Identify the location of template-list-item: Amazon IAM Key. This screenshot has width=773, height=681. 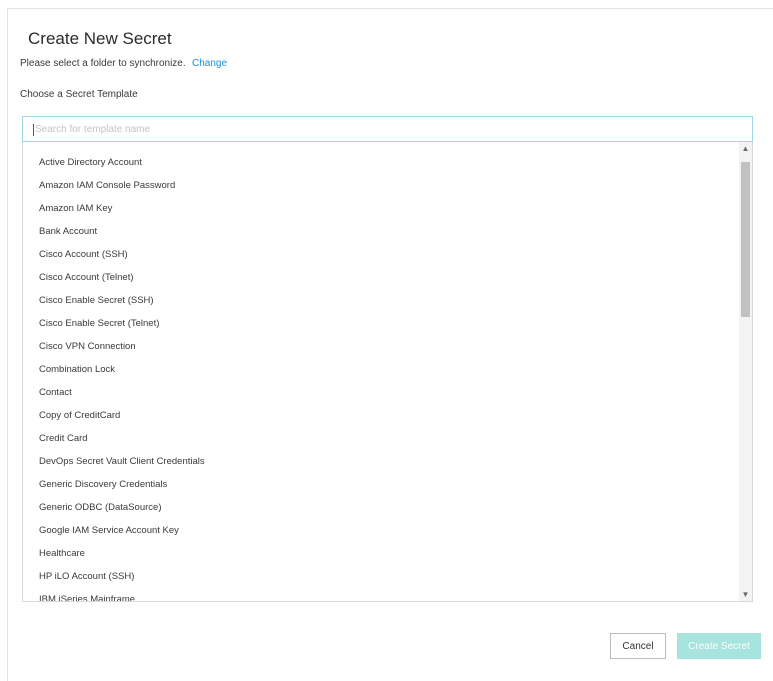
(381, 208).